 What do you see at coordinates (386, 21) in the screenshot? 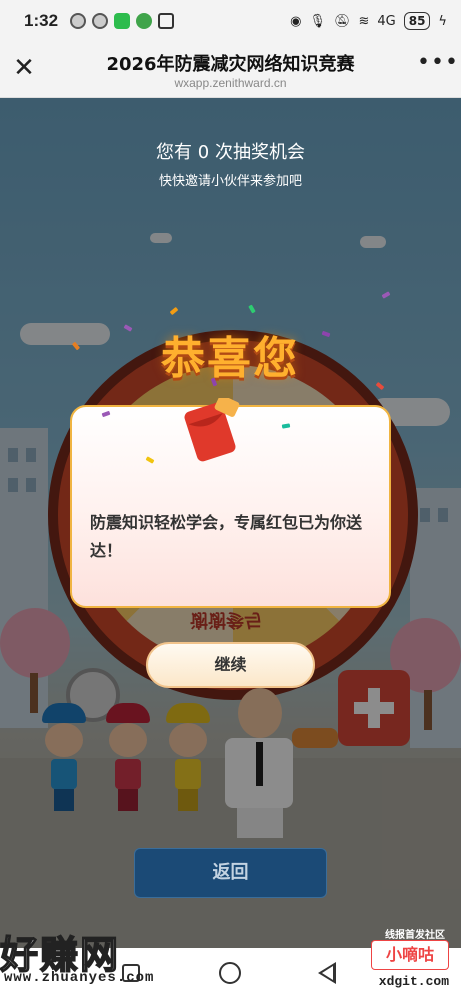
I see `network-label: 4G` at bounding box center [386, 21].